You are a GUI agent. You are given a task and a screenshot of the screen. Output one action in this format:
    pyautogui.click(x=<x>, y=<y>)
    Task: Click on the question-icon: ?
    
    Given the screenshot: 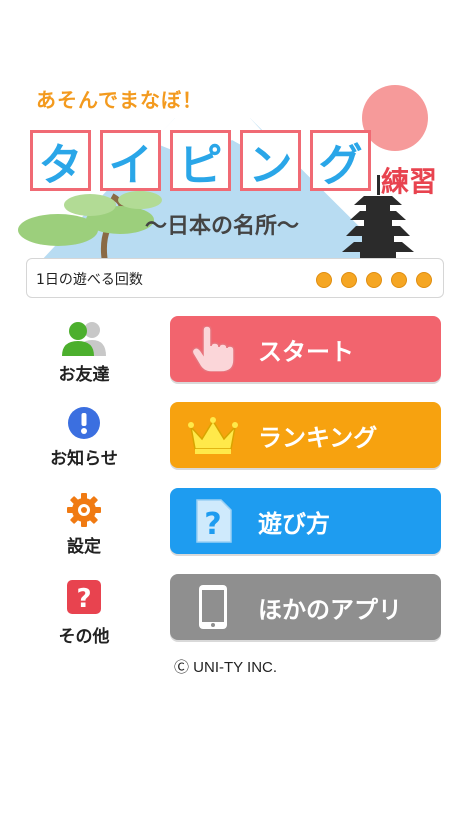 What is the action you would take?
    pyautogui.click(x=84, y=597)
    